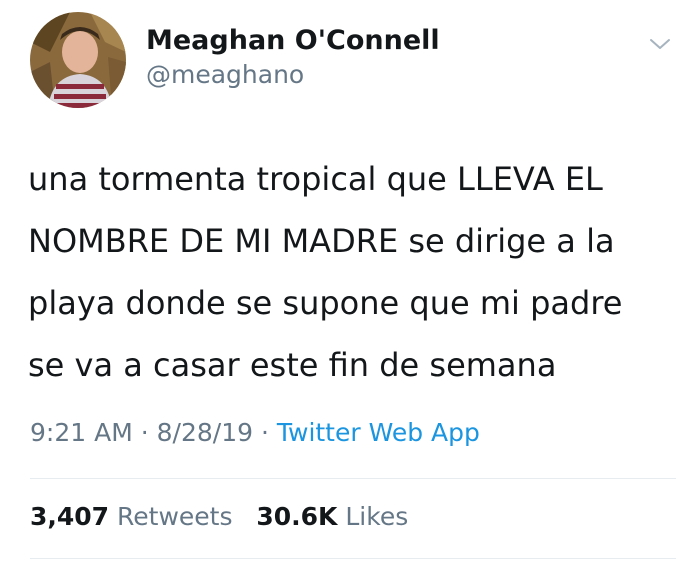 This screenshot has width=700, height=572. I want to click on retweets-label: Retweets, so click(175, 516).